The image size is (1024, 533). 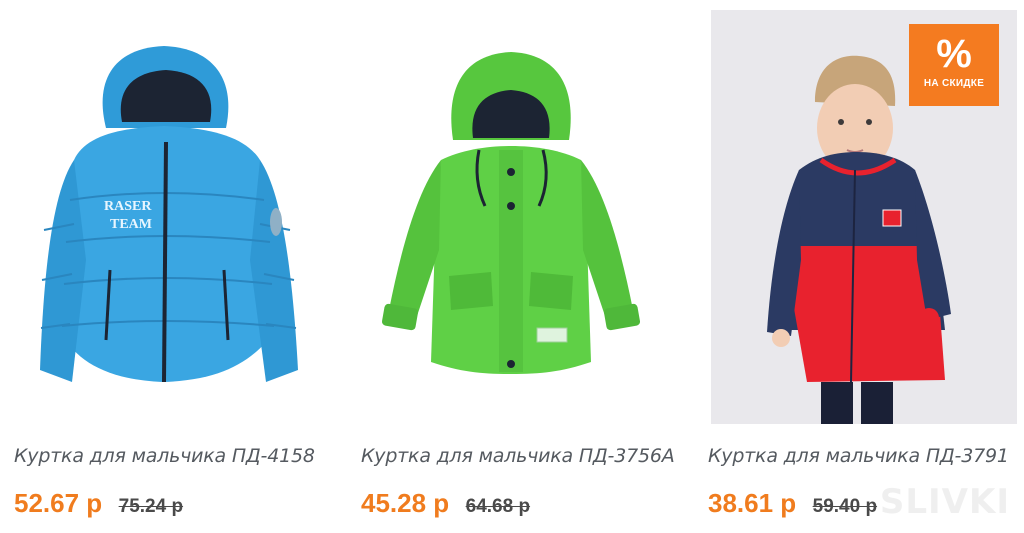 I want to click on percent-icon: %, so click(x=954, y=54).